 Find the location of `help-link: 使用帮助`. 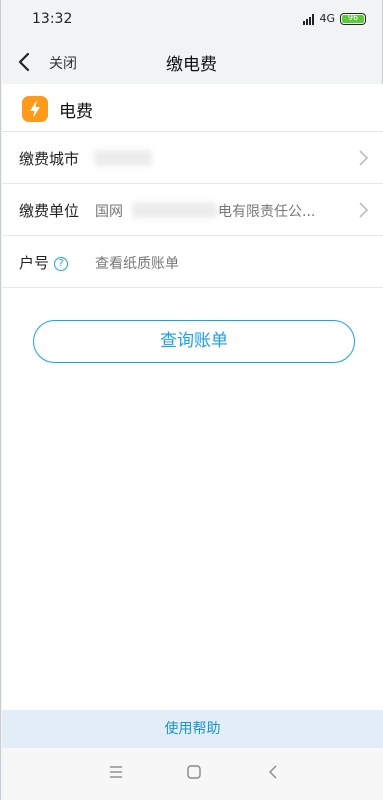

help-link: 使用帮助 is located at coordinates (192, 729).